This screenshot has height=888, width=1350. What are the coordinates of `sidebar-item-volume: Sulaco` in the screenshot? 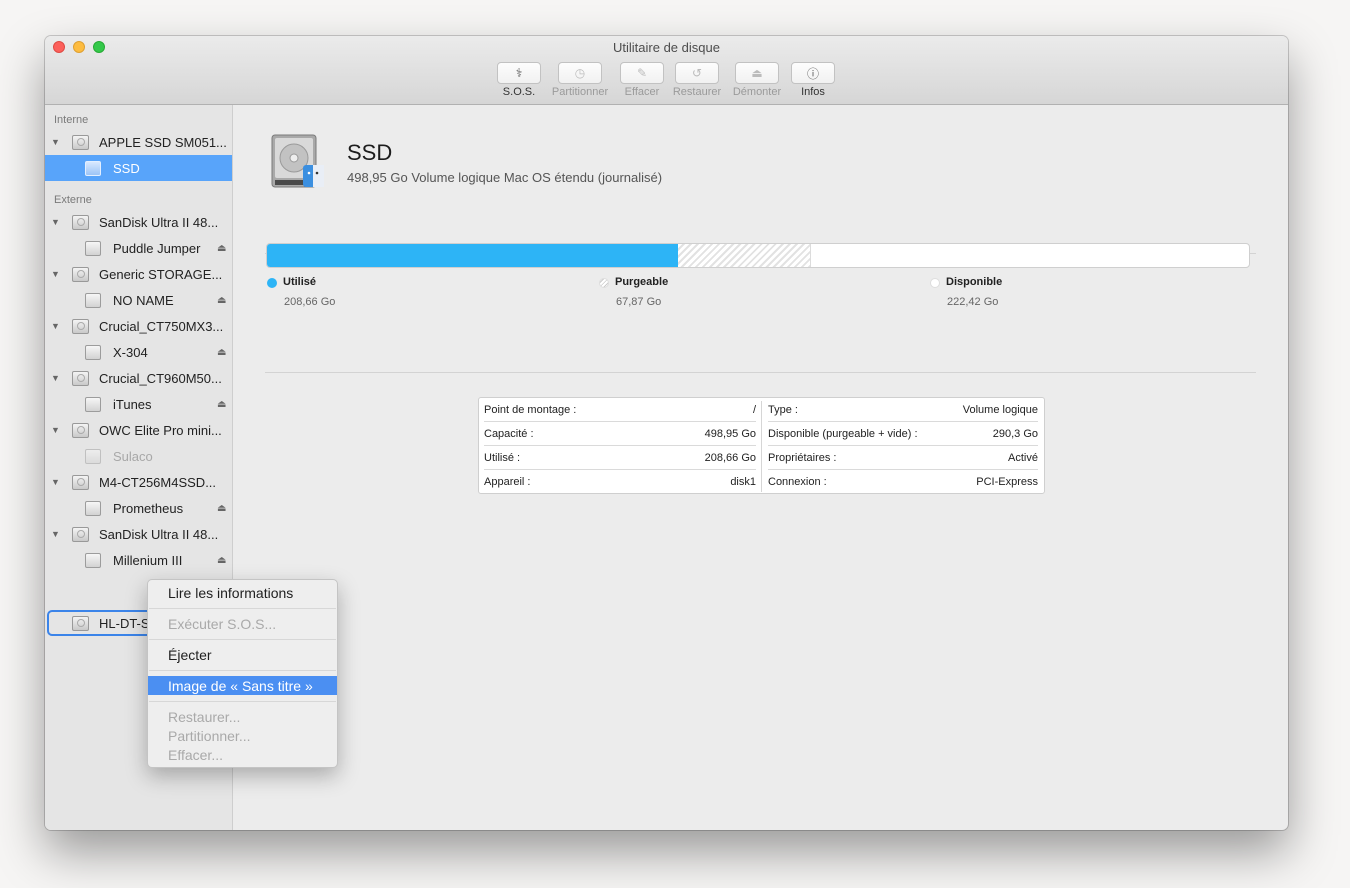 It's located at (138, 456).